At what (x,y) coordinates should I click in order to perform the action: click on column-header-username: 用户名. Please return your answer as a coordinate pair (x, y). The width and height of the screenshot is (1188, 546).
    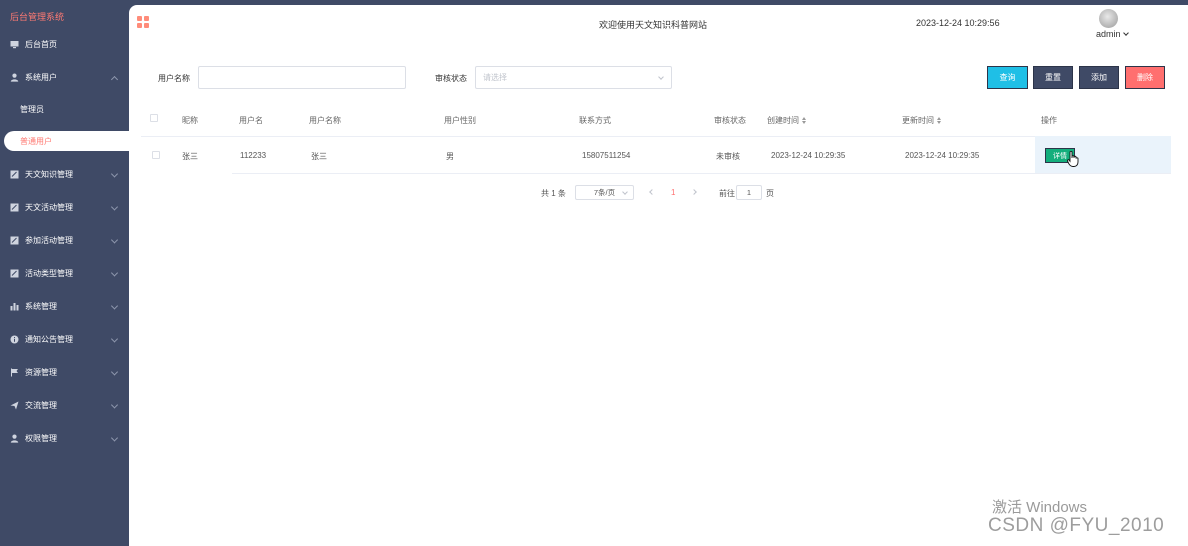
    Looking at the image, I should click on (251, 120).